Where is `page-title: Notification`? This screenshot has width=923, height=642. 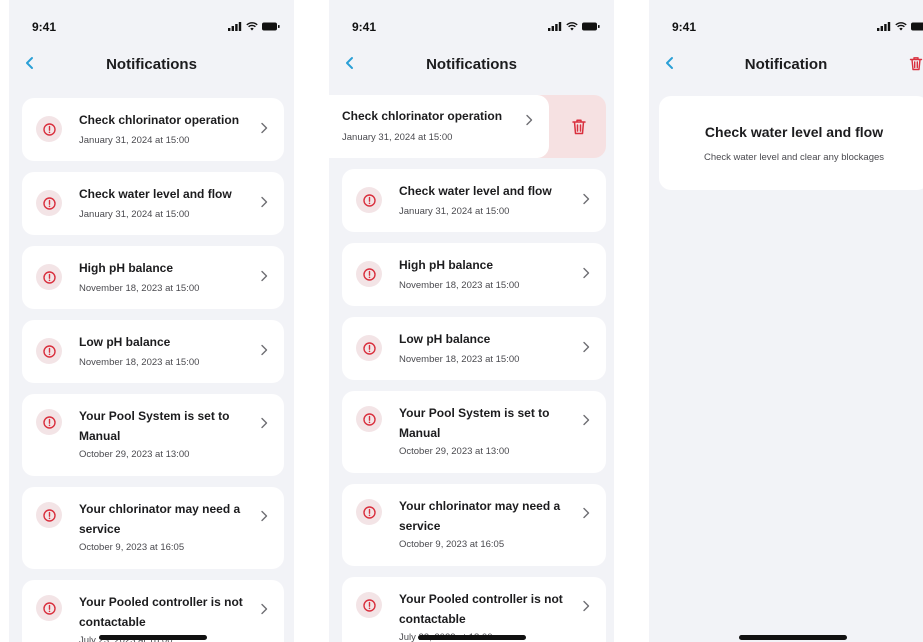 page-title: Notification is located at coordinates (786, 64).